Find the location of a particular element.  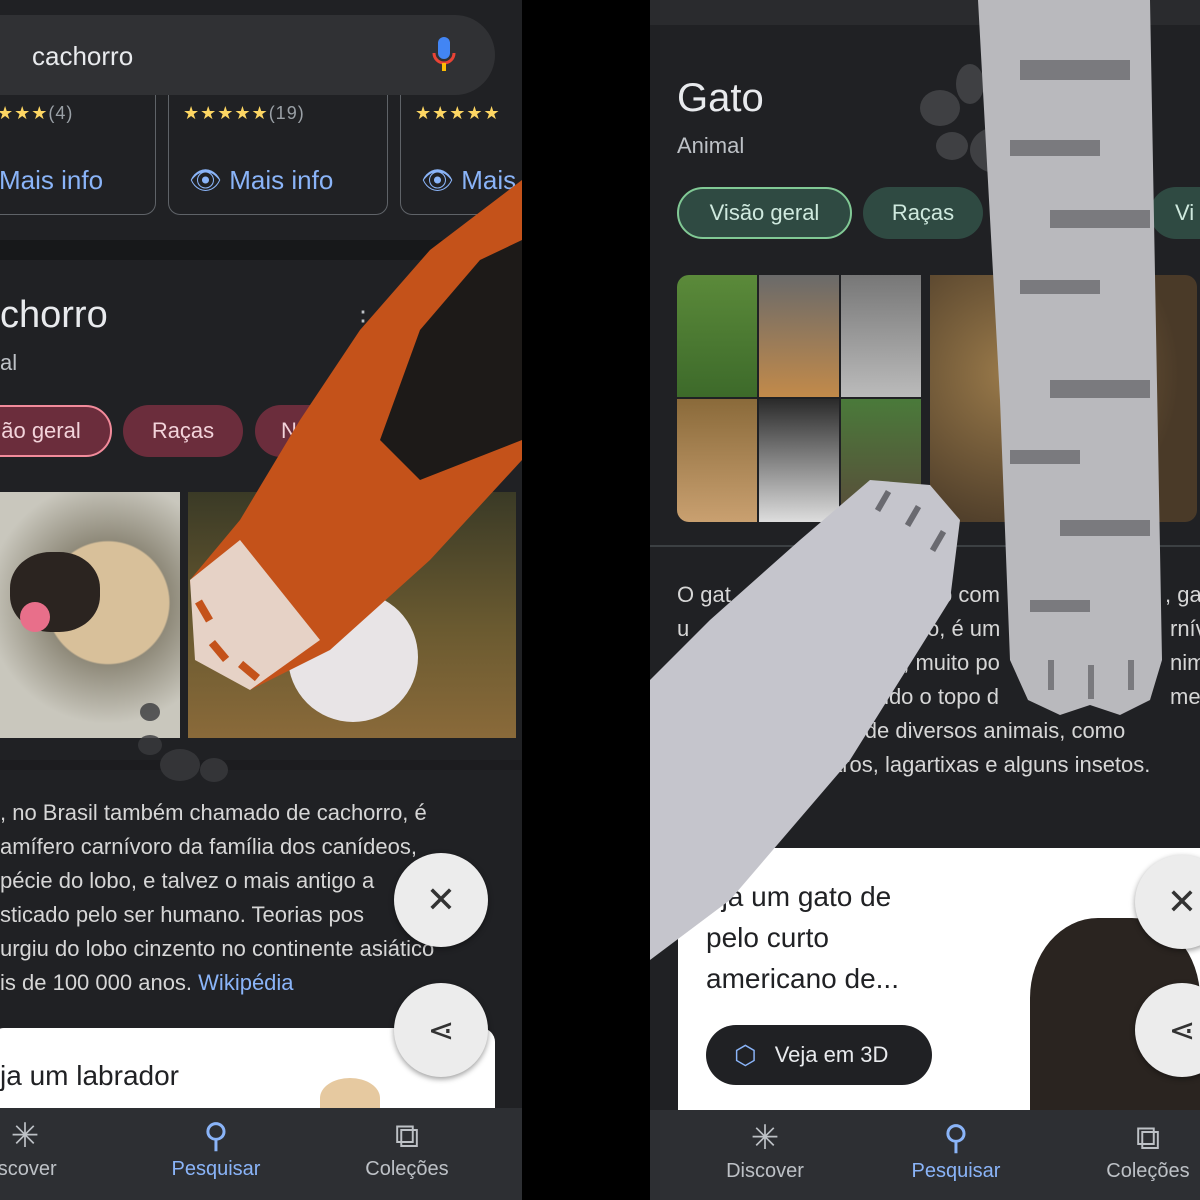

close-button: ✕ is located at coordinates (441, 900).